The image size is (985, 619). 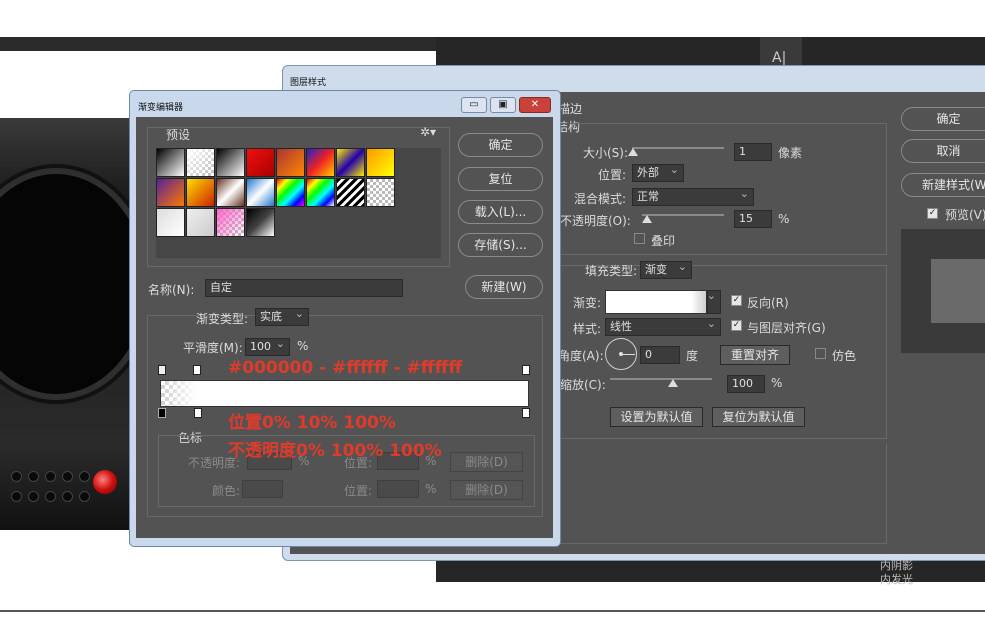 What do you see at coordinates (717, 493) in the screenshot?
I see `bottom-section` at bounding box center [717, 493].